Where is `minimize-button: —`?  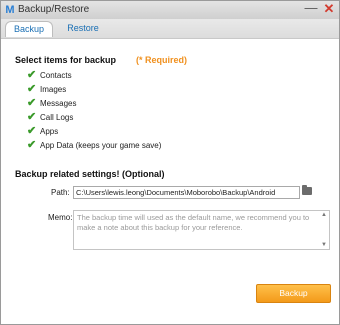 minimize-button: — is located at coordinates (311, 8).